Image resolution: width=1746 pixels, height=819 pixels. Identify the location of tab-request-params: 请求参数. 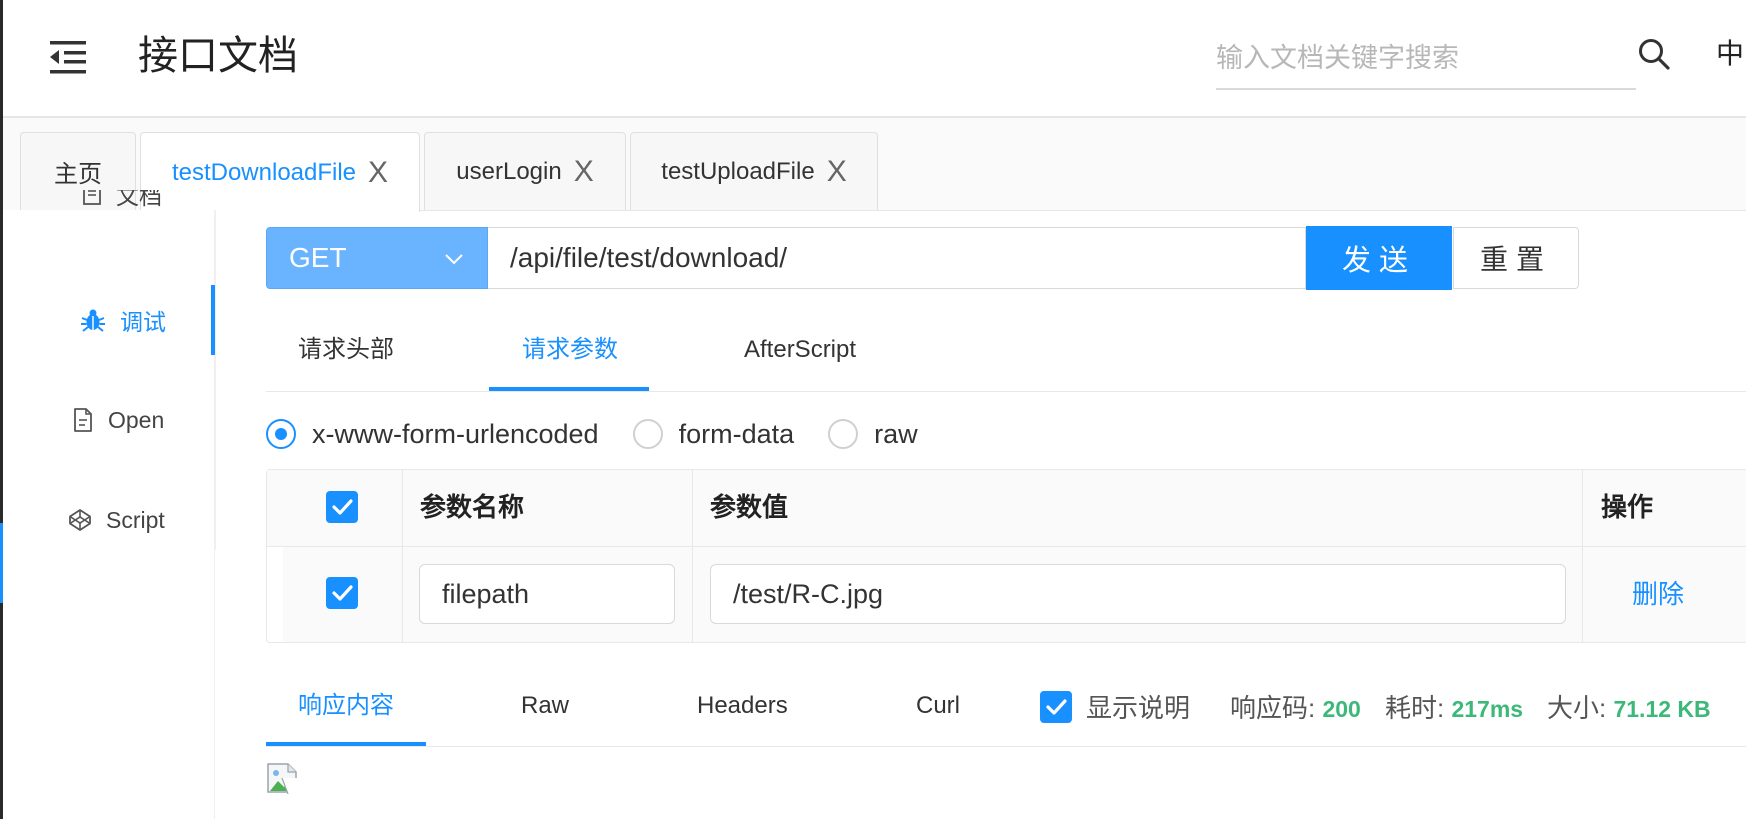
(570, 350).